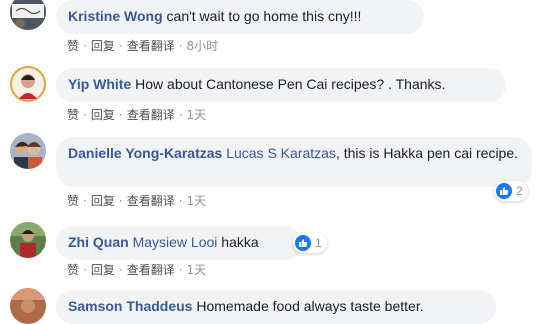 The width and height of the screenshot is (550, 324). I want to click on comment-actions: 赞 · 回复 · 查看翻译 · 8小时, so click(143, 46).